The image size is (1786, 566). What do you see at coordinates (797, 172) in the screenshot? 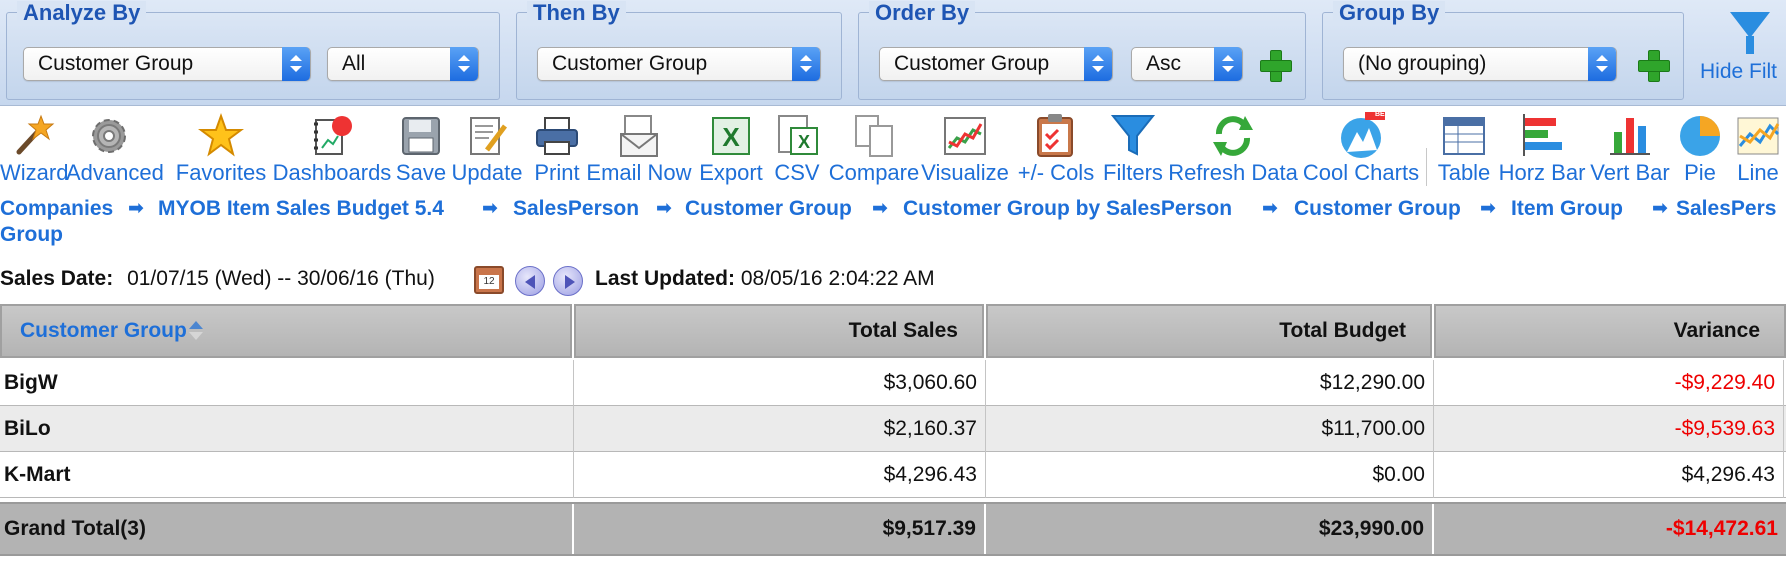
I see `csv-label: CSV` at bounding box center [797, 172].